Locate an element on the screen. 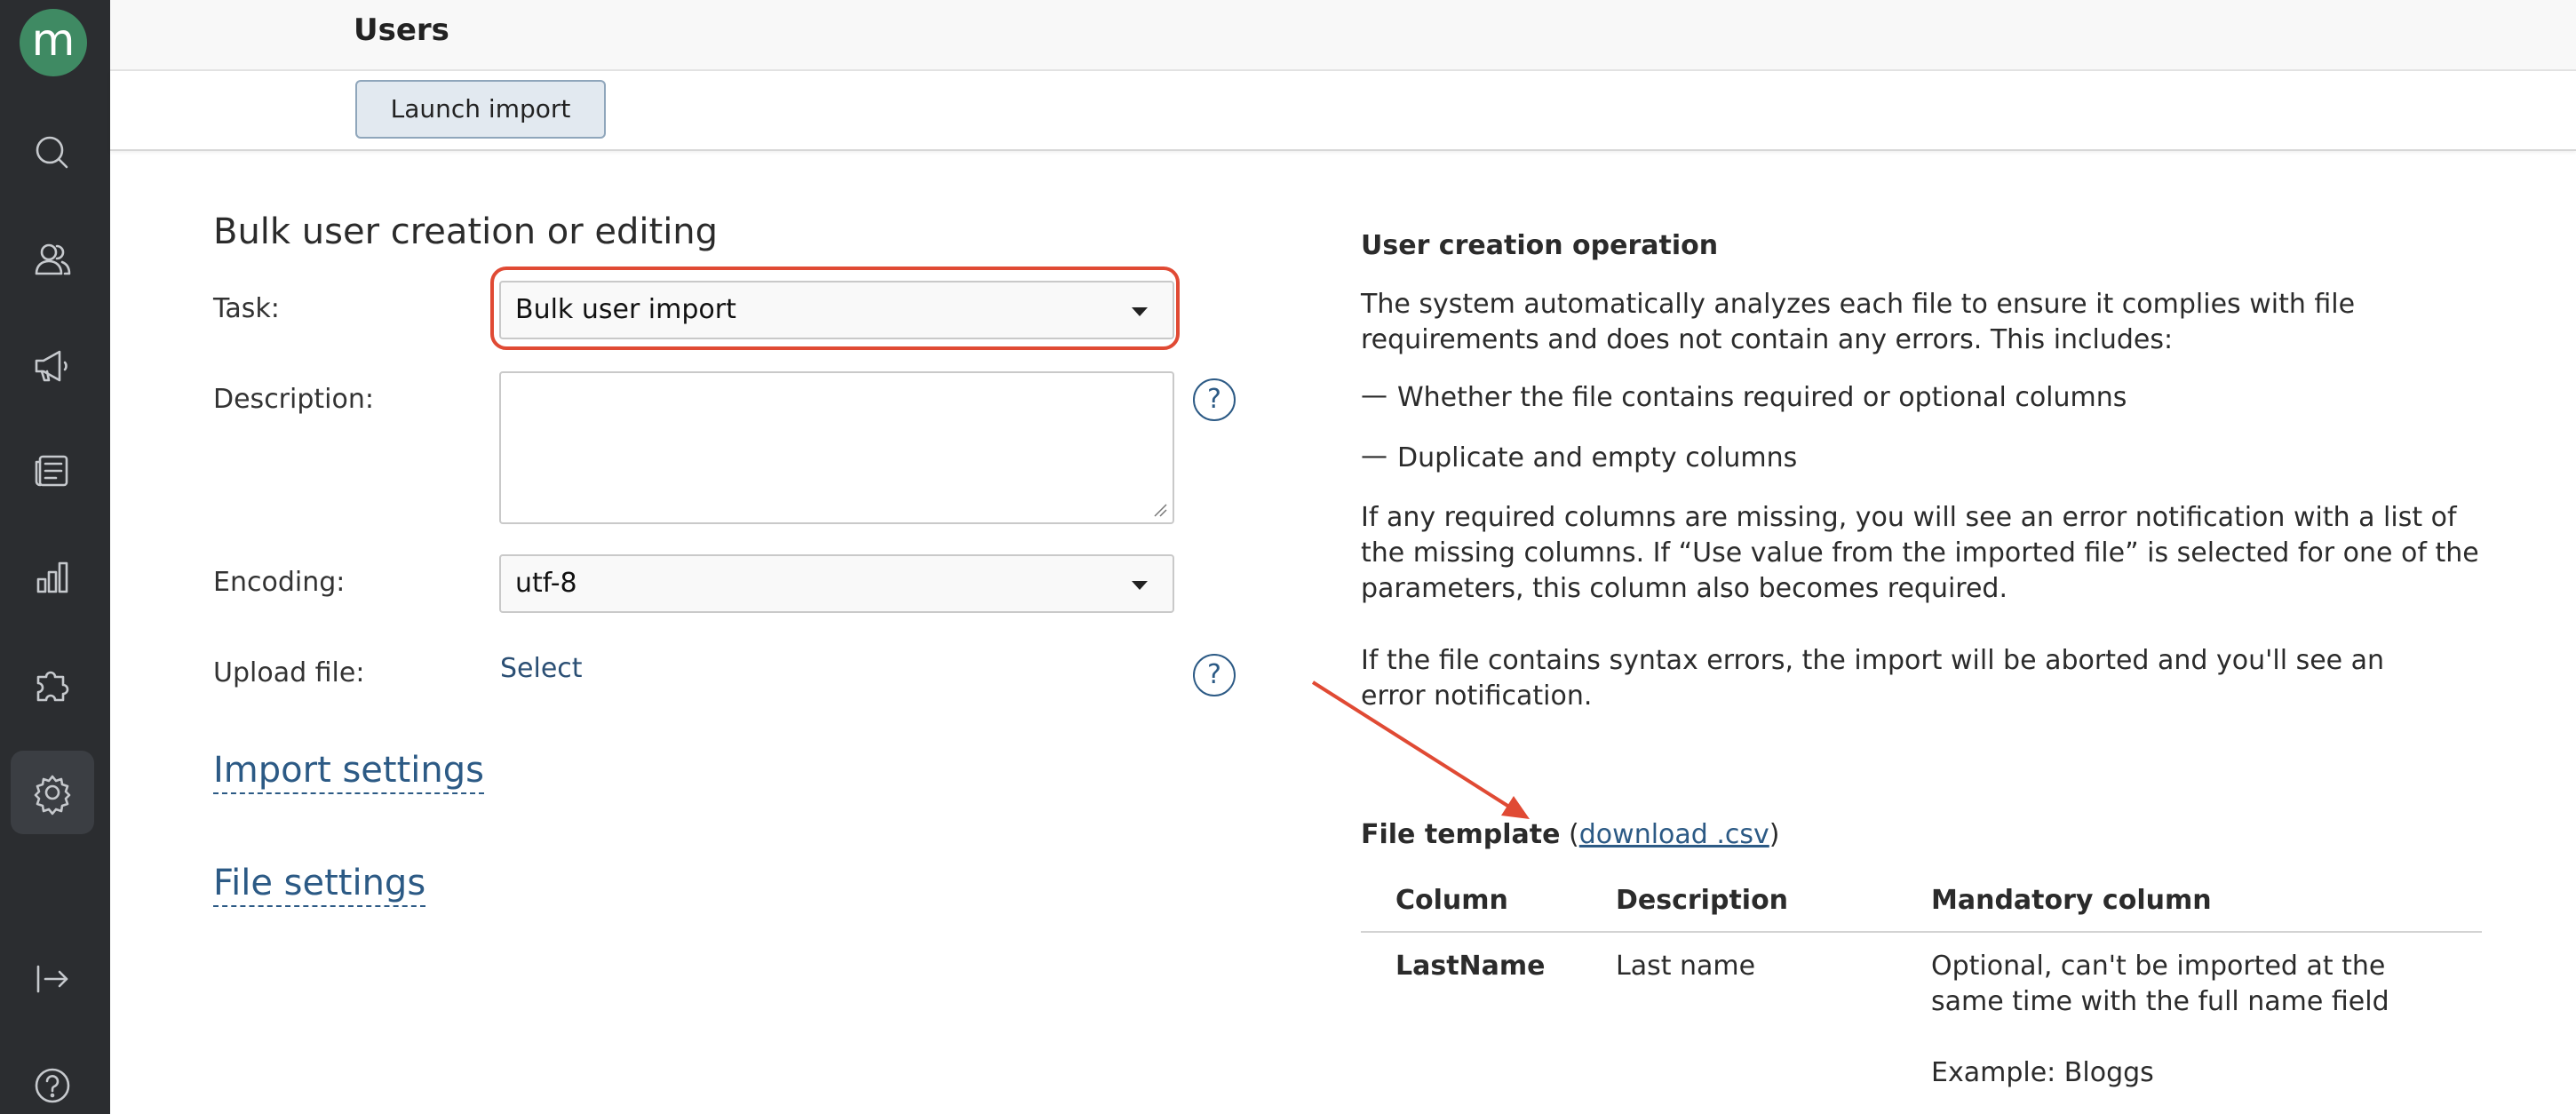 The image size is (2576, 1114). encoding-select: utf-8 is located at coordinates (836, 584).